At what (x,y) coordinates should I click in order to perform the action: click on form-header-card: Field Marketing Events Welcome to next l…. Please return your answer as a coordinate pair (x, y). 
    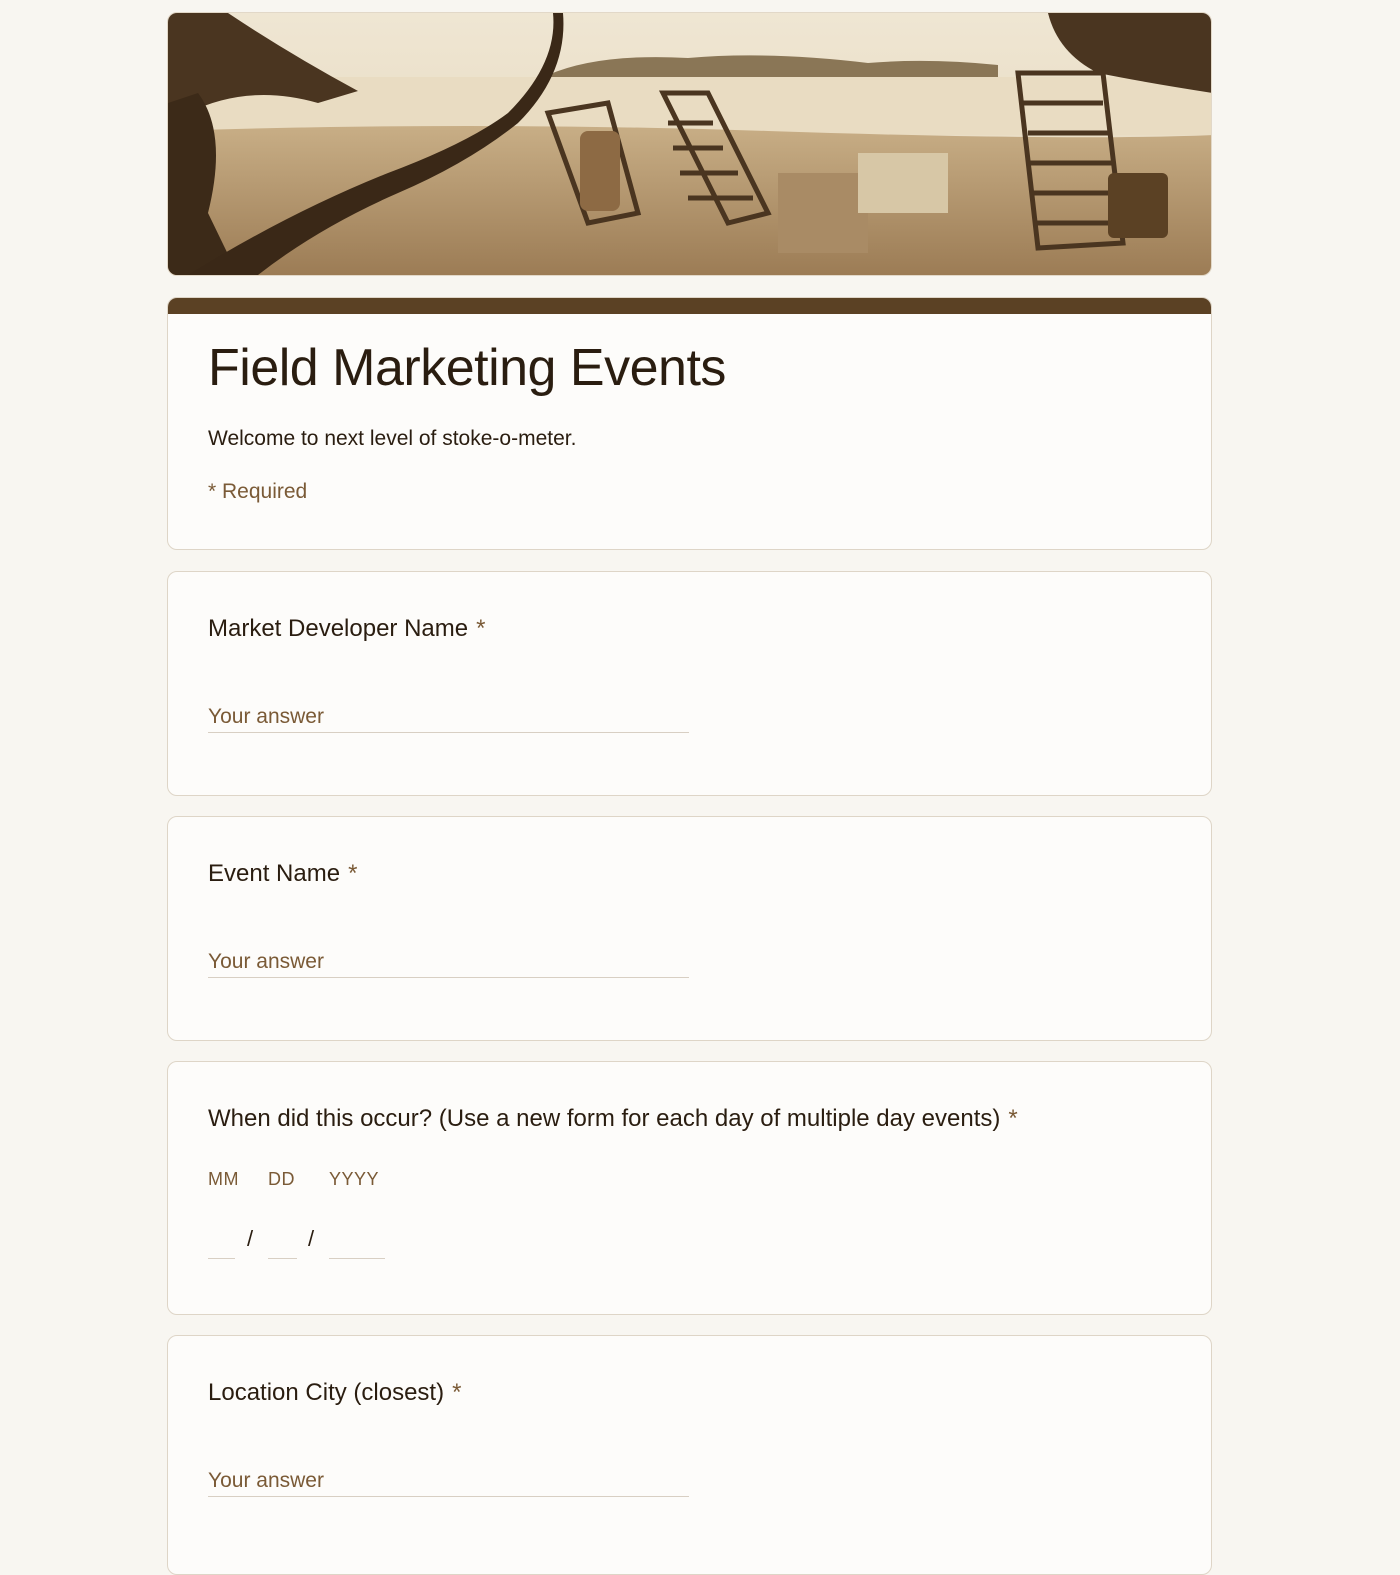
    Looking at the image, I should click on (689, 423).